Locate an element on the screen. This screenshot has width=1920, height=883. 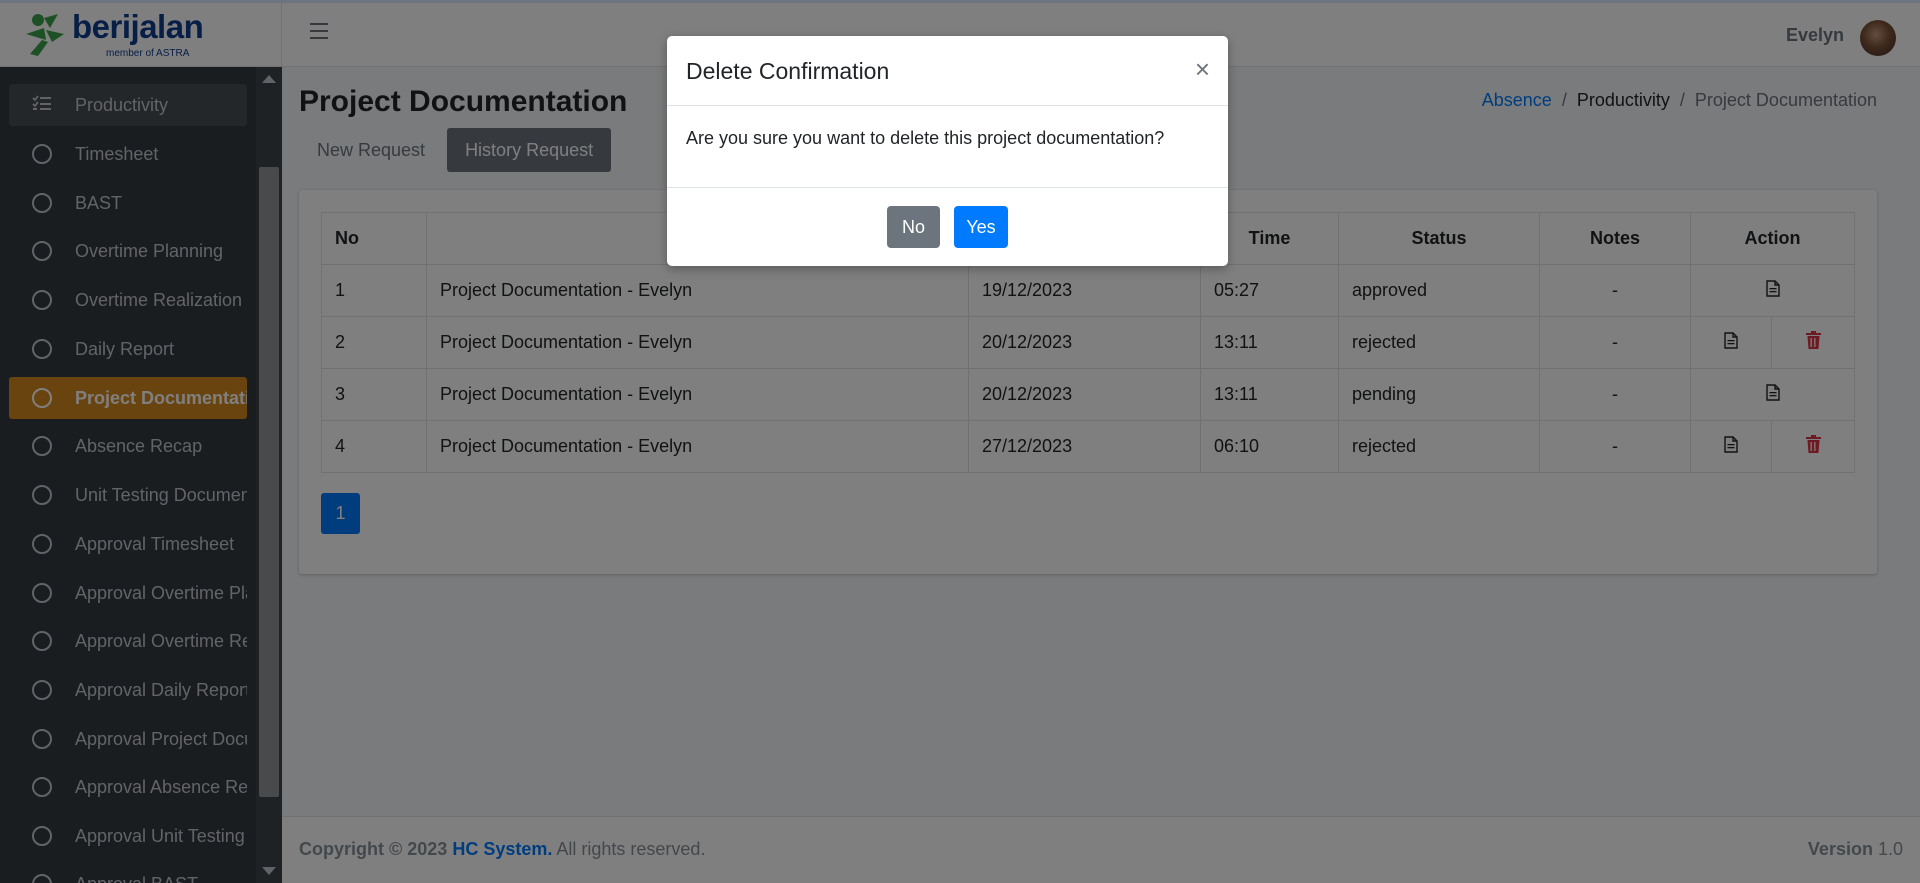
no-button: No is located at coordinates (913, 227).